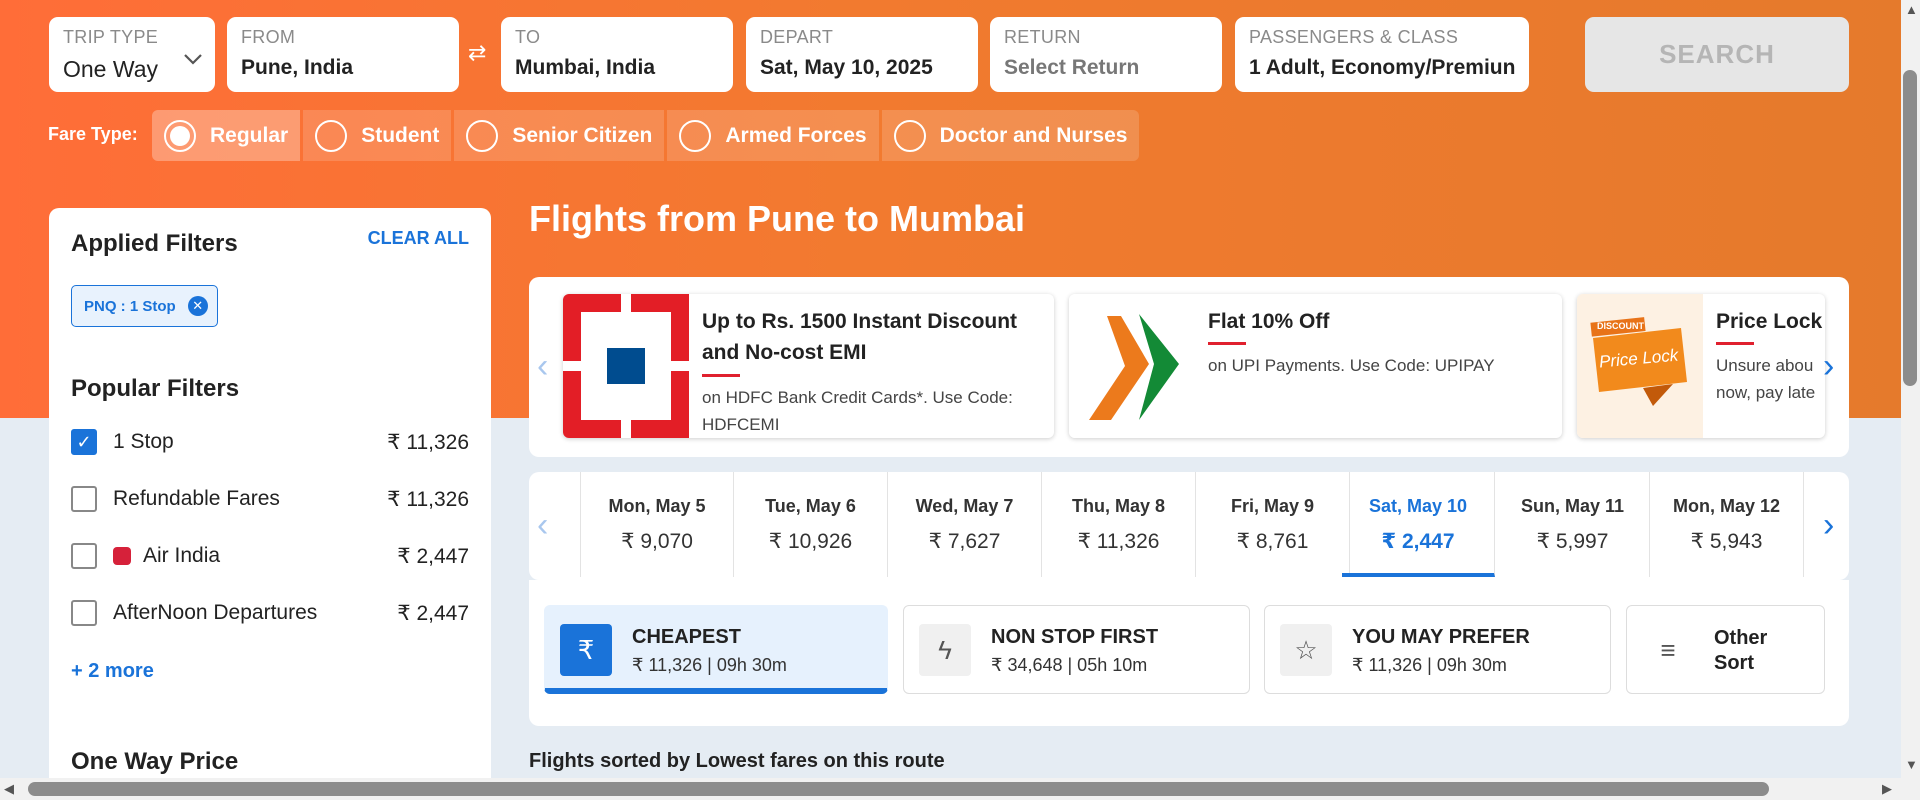 The width and height of the screenshot is (1920, 800). Describe the element at coordinates (132, 54) in the screenshot. I see `trip-type-select: TRIP TYPE One Way` at that location.